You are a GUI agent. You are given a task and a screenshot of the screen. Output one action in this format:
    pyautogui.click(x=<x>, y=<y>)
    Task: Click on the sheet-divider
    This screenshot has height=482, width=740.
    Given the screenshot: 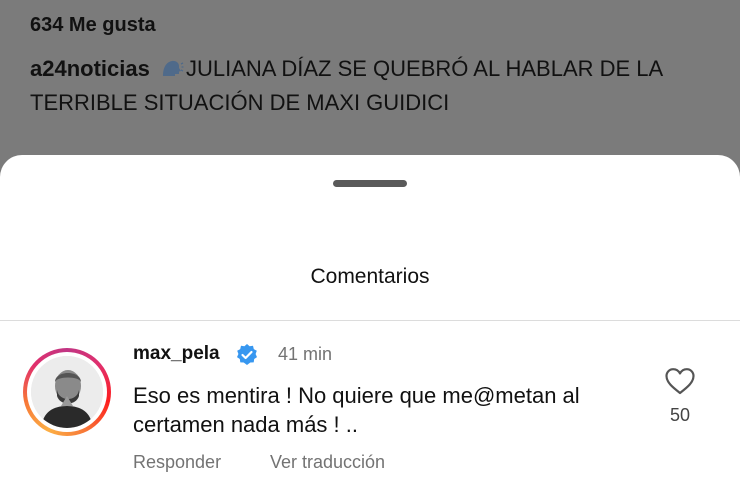 What is the action you would take?
    pyautogui.click(x=370, y=320)
    